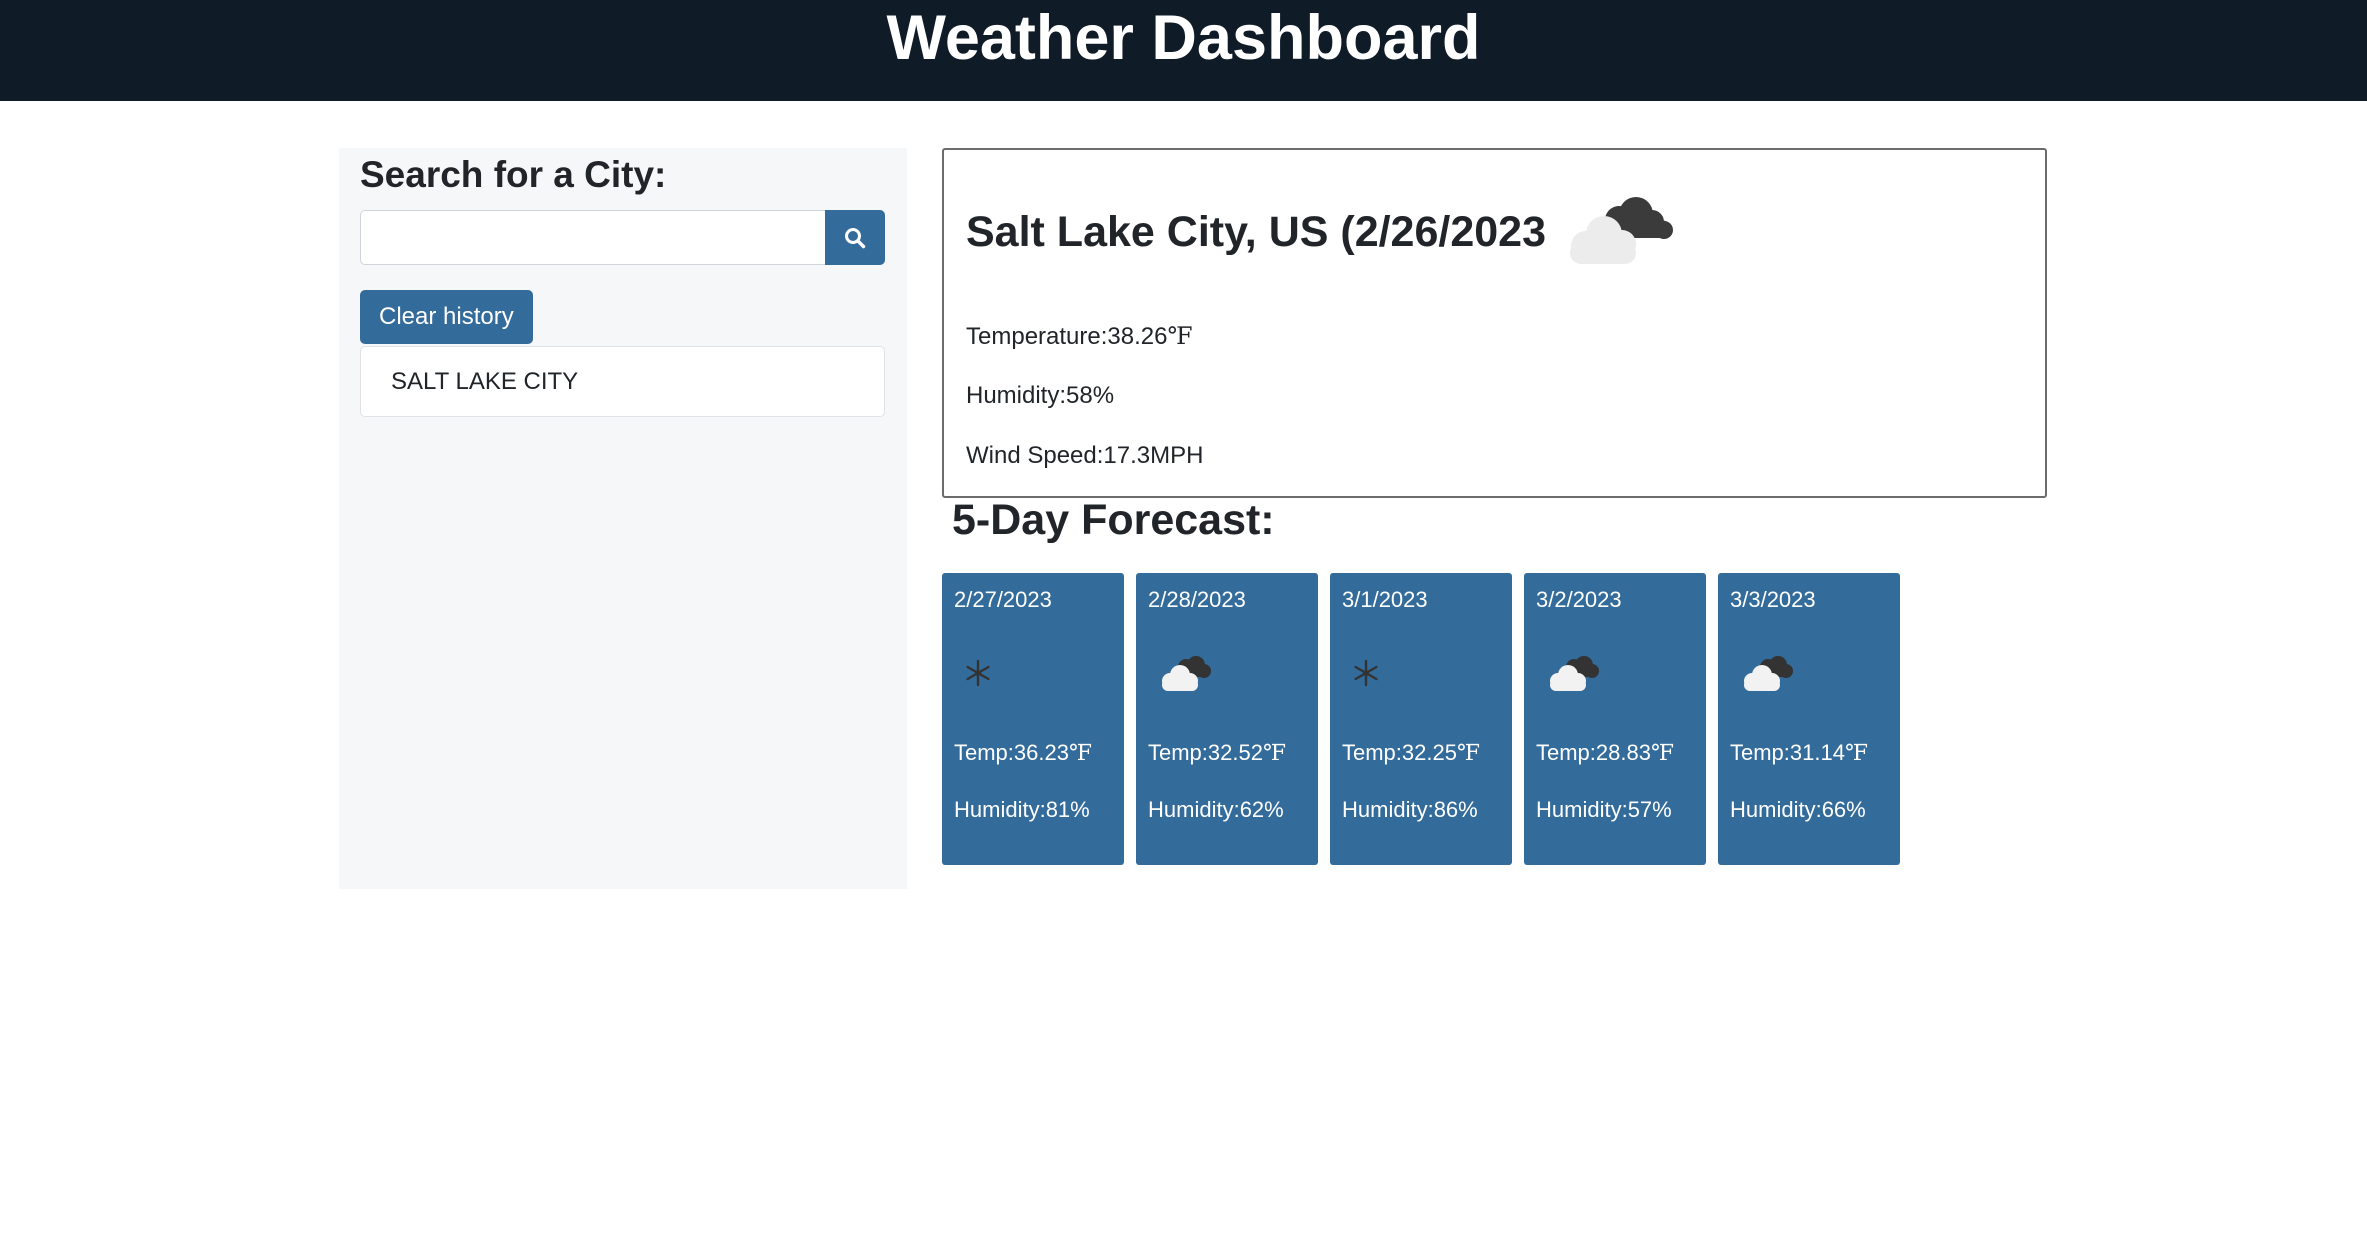 The image size is (2367, 1234). What do you see at coordinates (1037, 336) in the screenshot?
I see `temperature-label: Temperature:` at bounding box center [1037, 336].